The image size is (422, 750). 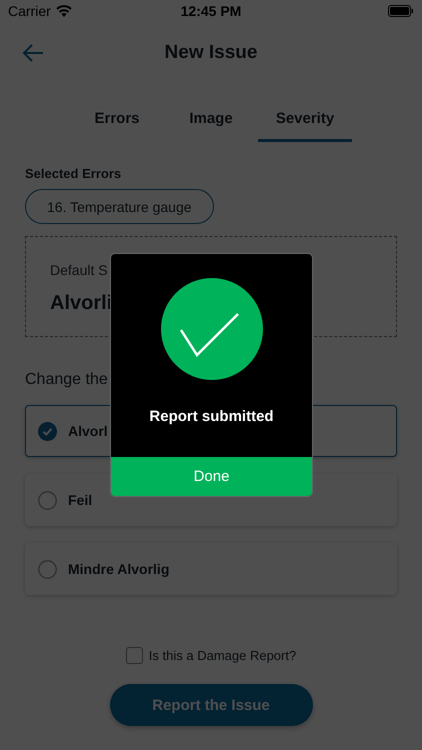 I want to click on wifi-icon, so click(x=64, y=11).